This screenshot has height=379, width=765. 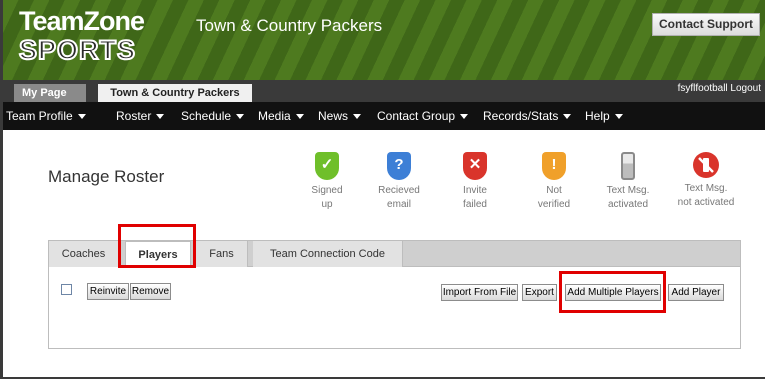 What do you see at coordinates (399, 182) in the screenshot?
I see `legend-received-email: ? Recieved email` at bounding box center [399, 182].